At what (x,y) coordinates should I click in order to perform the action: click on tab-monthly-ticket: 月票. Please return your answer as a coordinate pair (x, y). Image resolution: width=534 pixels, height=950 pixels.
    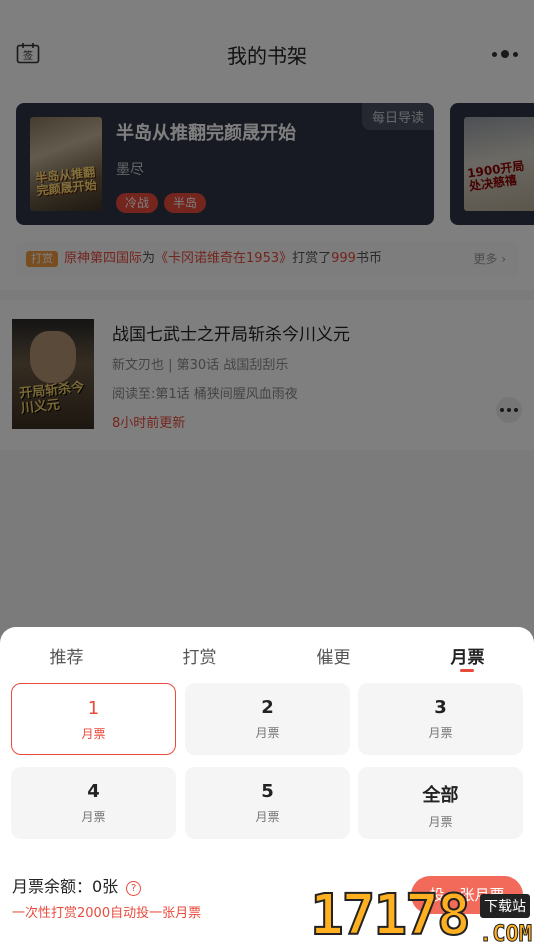
    Looking at the image, I should click on (467, 657).